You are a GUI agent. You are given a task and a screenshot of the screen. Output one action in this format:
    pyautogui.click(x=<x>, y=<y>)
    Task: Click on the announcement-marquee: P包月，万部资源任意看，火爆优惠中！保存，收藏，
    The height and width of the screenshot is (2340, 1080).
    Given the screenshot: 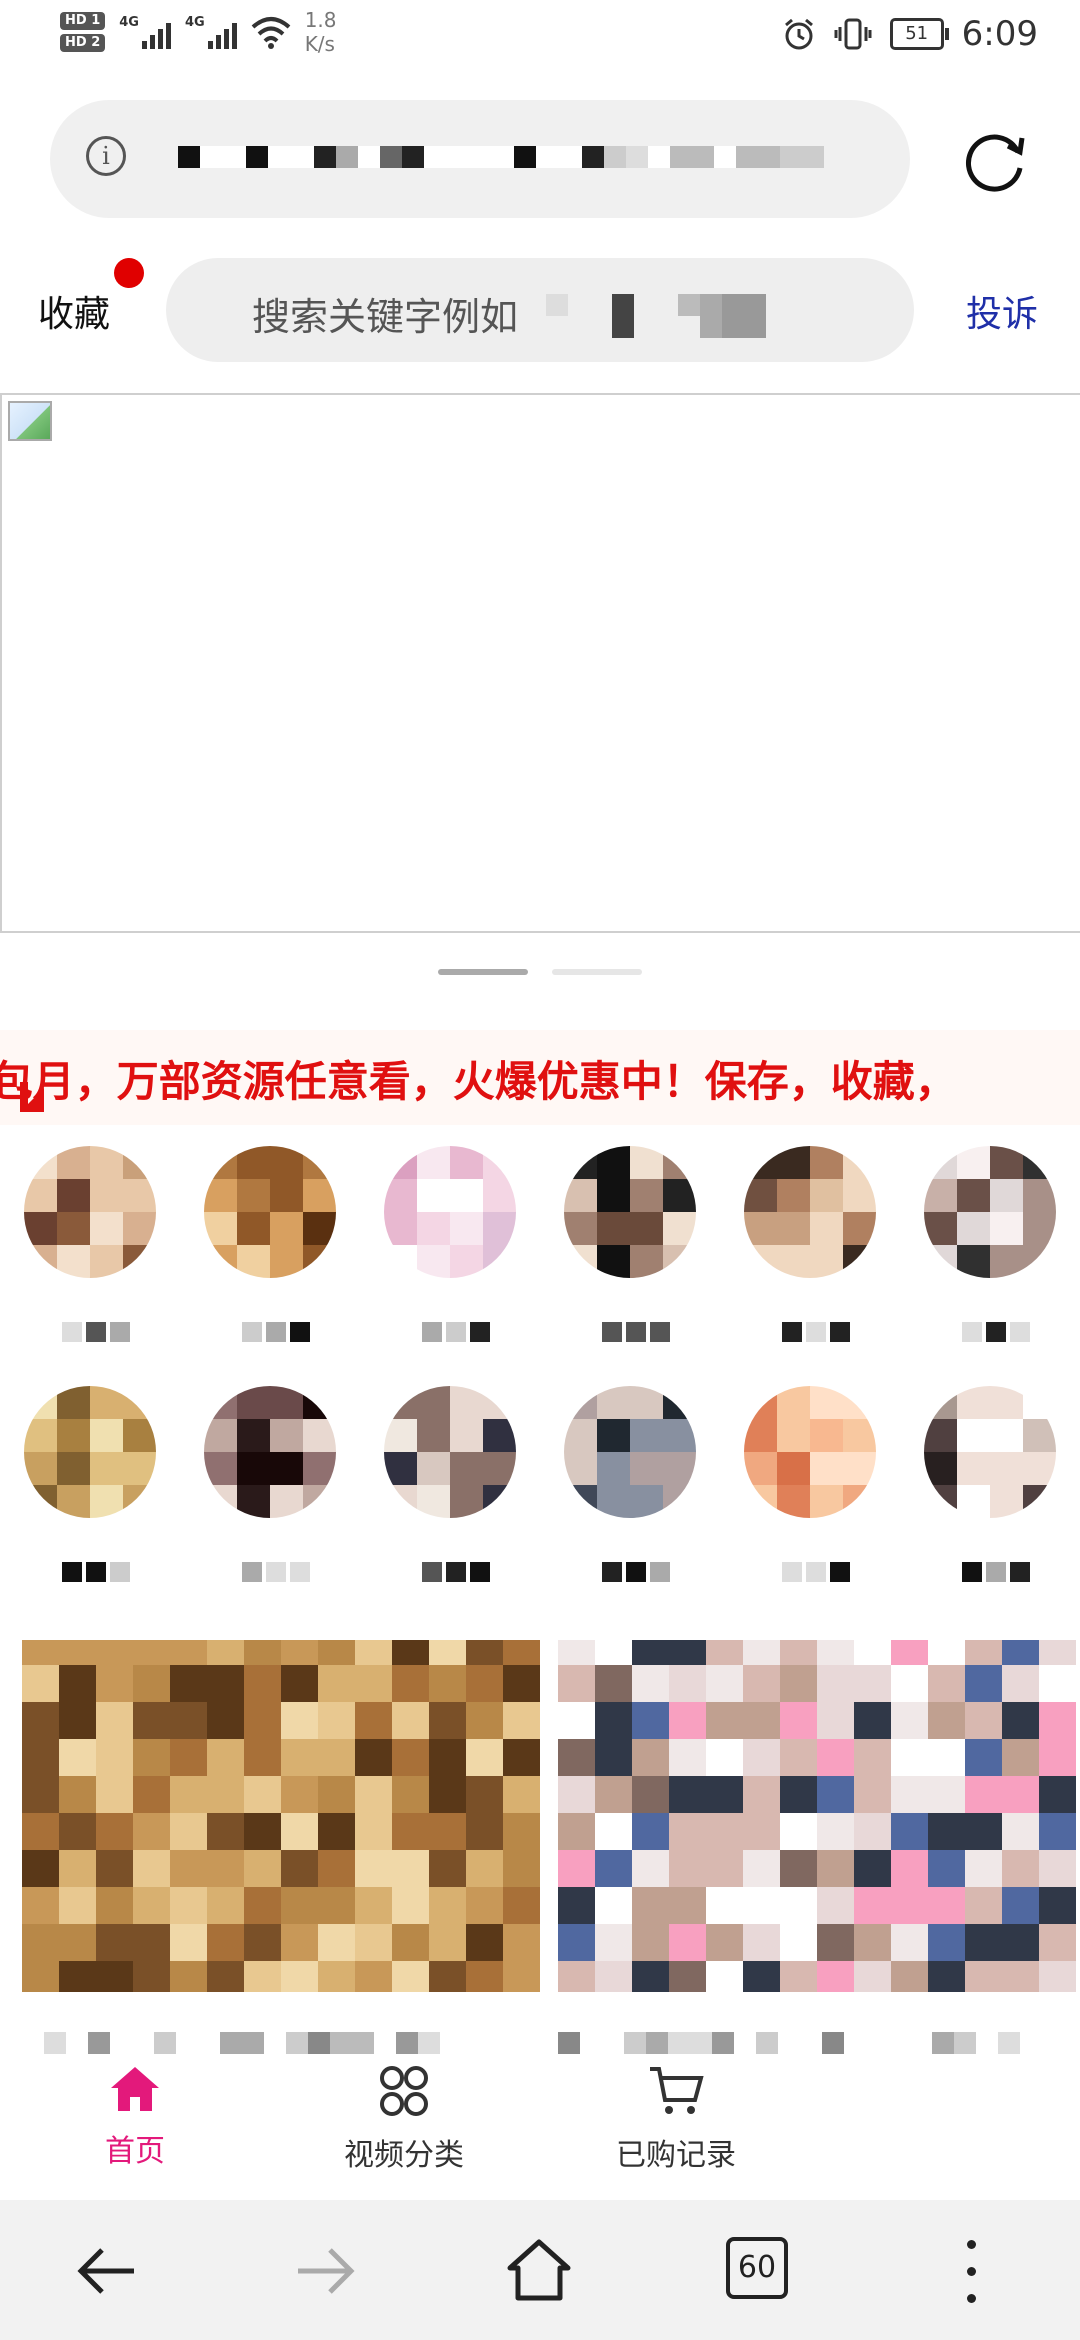 What is the action you would take?
    pyautogui.click(x=540, y=1077)
    